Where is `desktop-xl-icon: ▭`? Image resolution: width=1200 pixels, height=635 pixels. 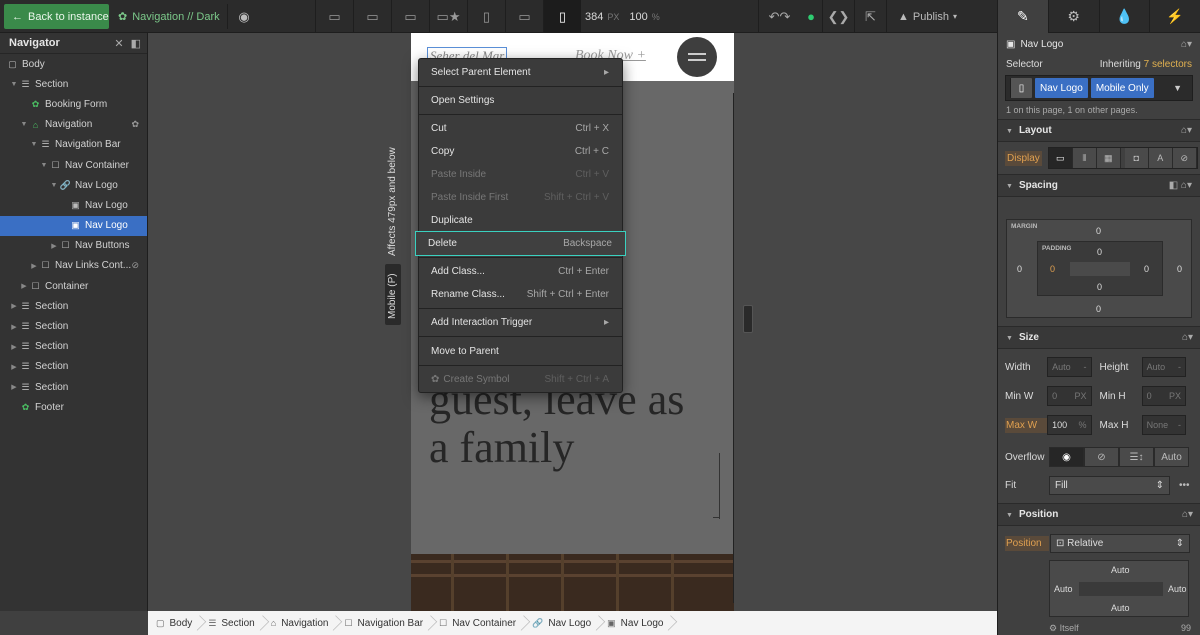 desktop-xl-icon: ▭ is located at coordinates (334, 16).